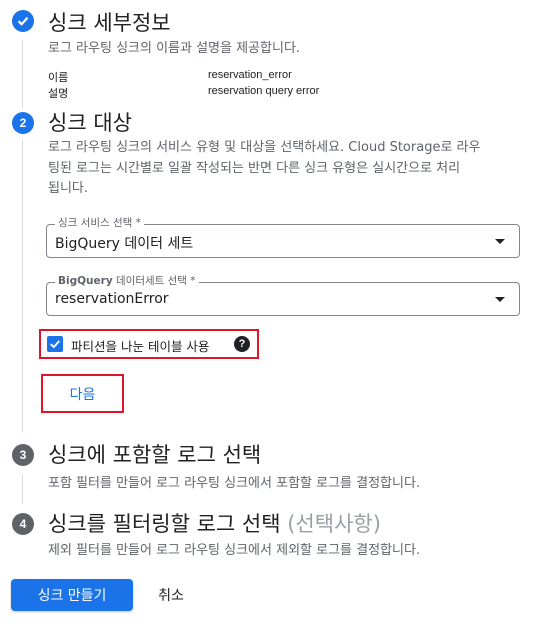  I want to click on step1-title: 싱크 세부정보, so click(109, 22).